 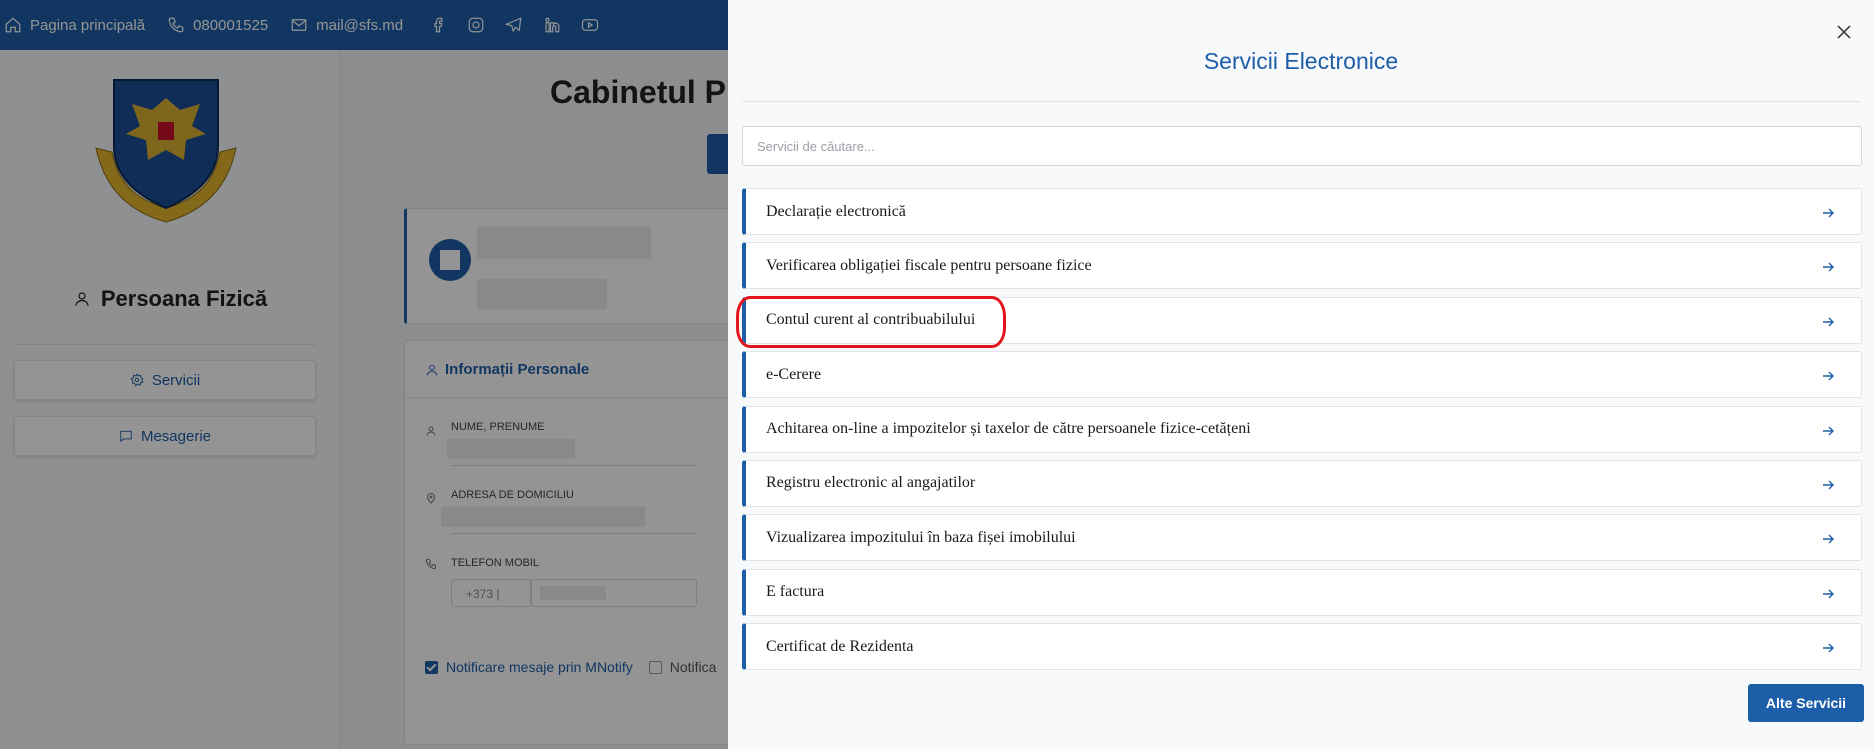 I want to click on service-item-cont-curent: Contul curent al contribuabilului, so click(x=1302, y=320).